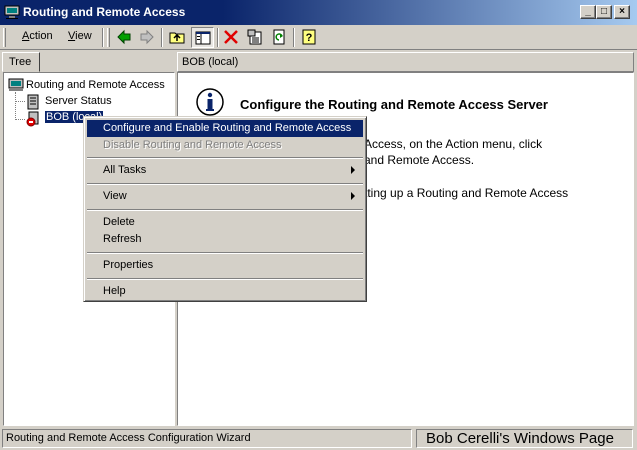 The width and height of the screenshot is (637, 450). Describe the element at coordinates (225, 239) in the screenshot. I see `menu-refresh: Refresh` at that location.